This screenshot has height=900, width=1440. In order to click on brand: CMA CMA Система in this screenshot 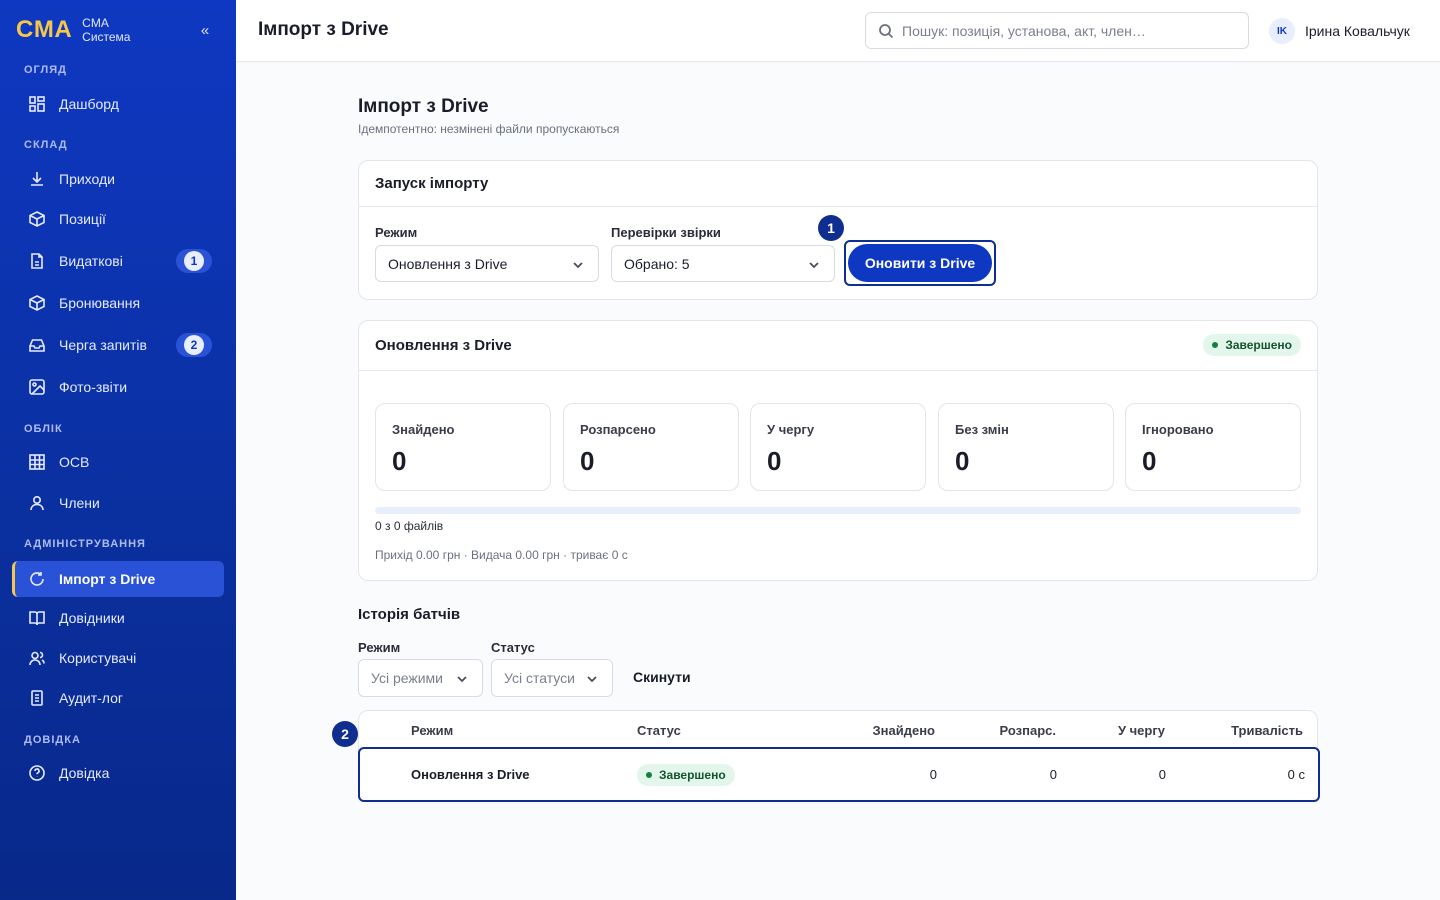, I will do `click(73, 30)`.